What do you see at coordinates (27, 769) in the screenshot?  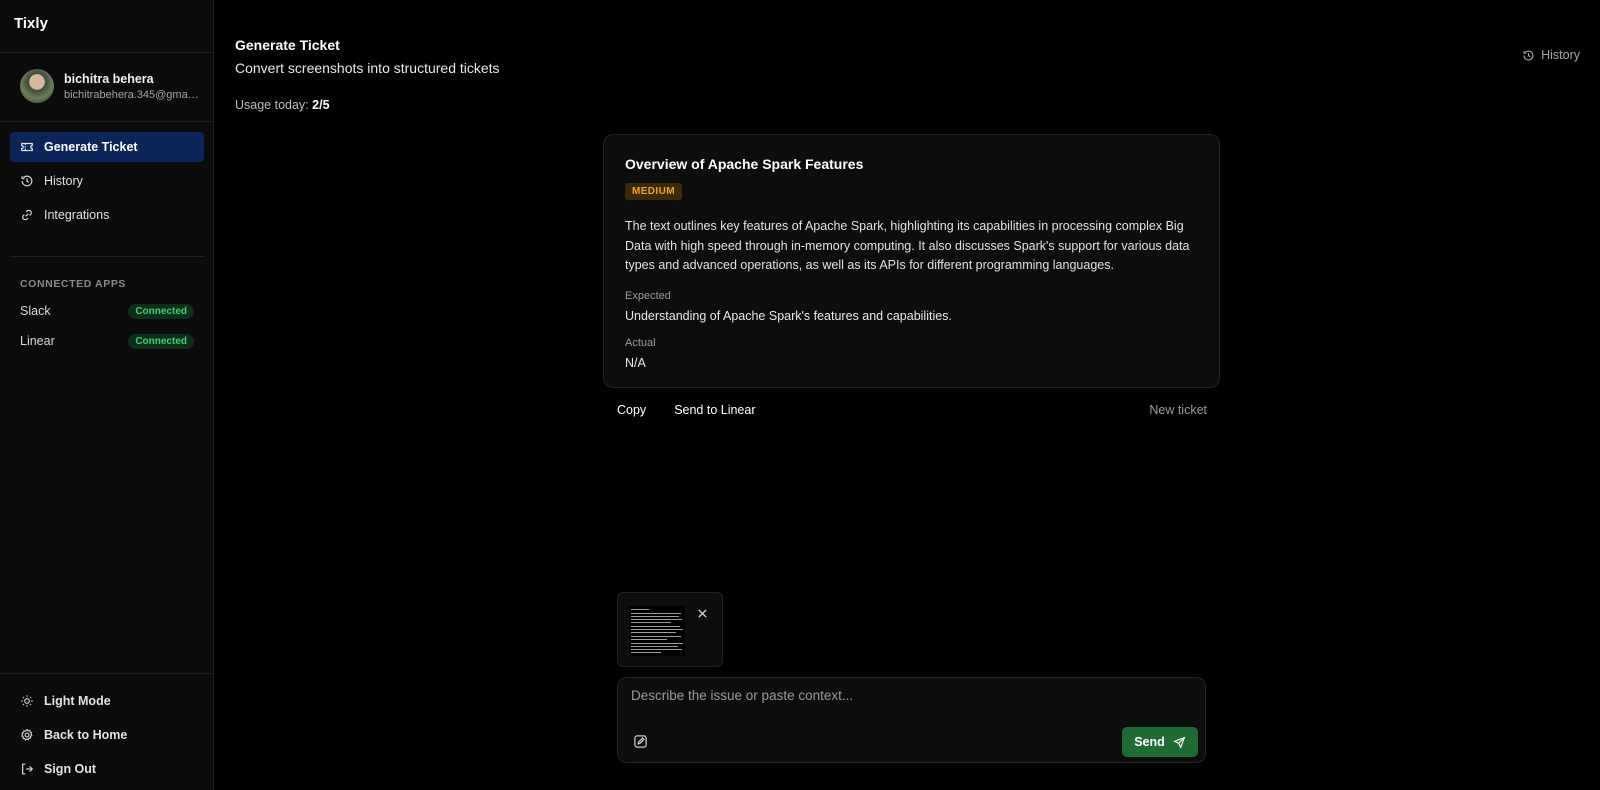 I see `sign-out-icon` at bounding box center [27, 769].